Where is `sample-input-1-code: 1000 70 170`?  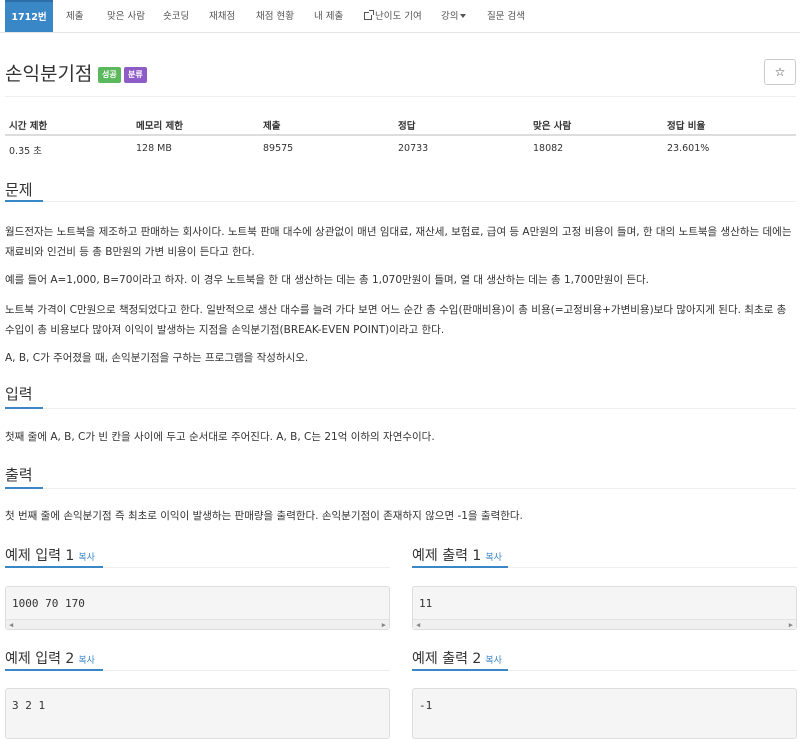
sample-input-1-code: 1000 70 170 is located at coordinates (48, 603).